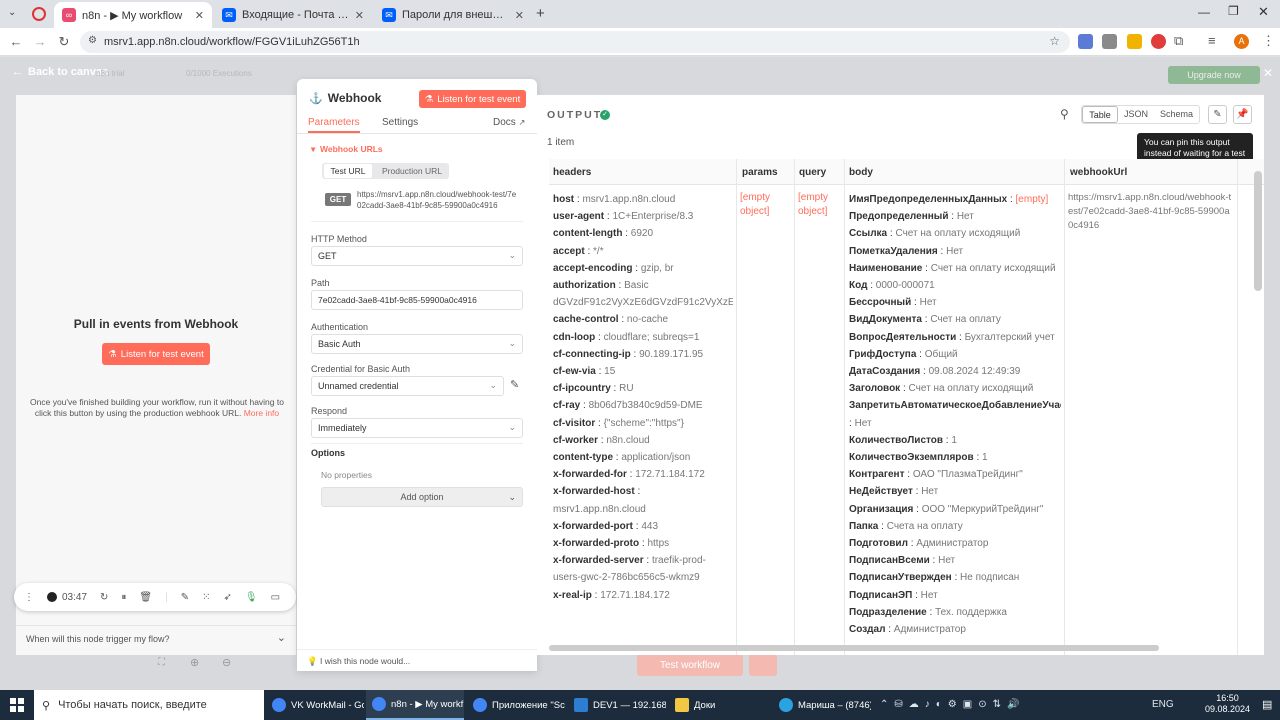  What do you see at coordinates (1054, 41) in the screenshot?
I see `bookmark-star-icon: ☆` at bounding box center [1054, 41].